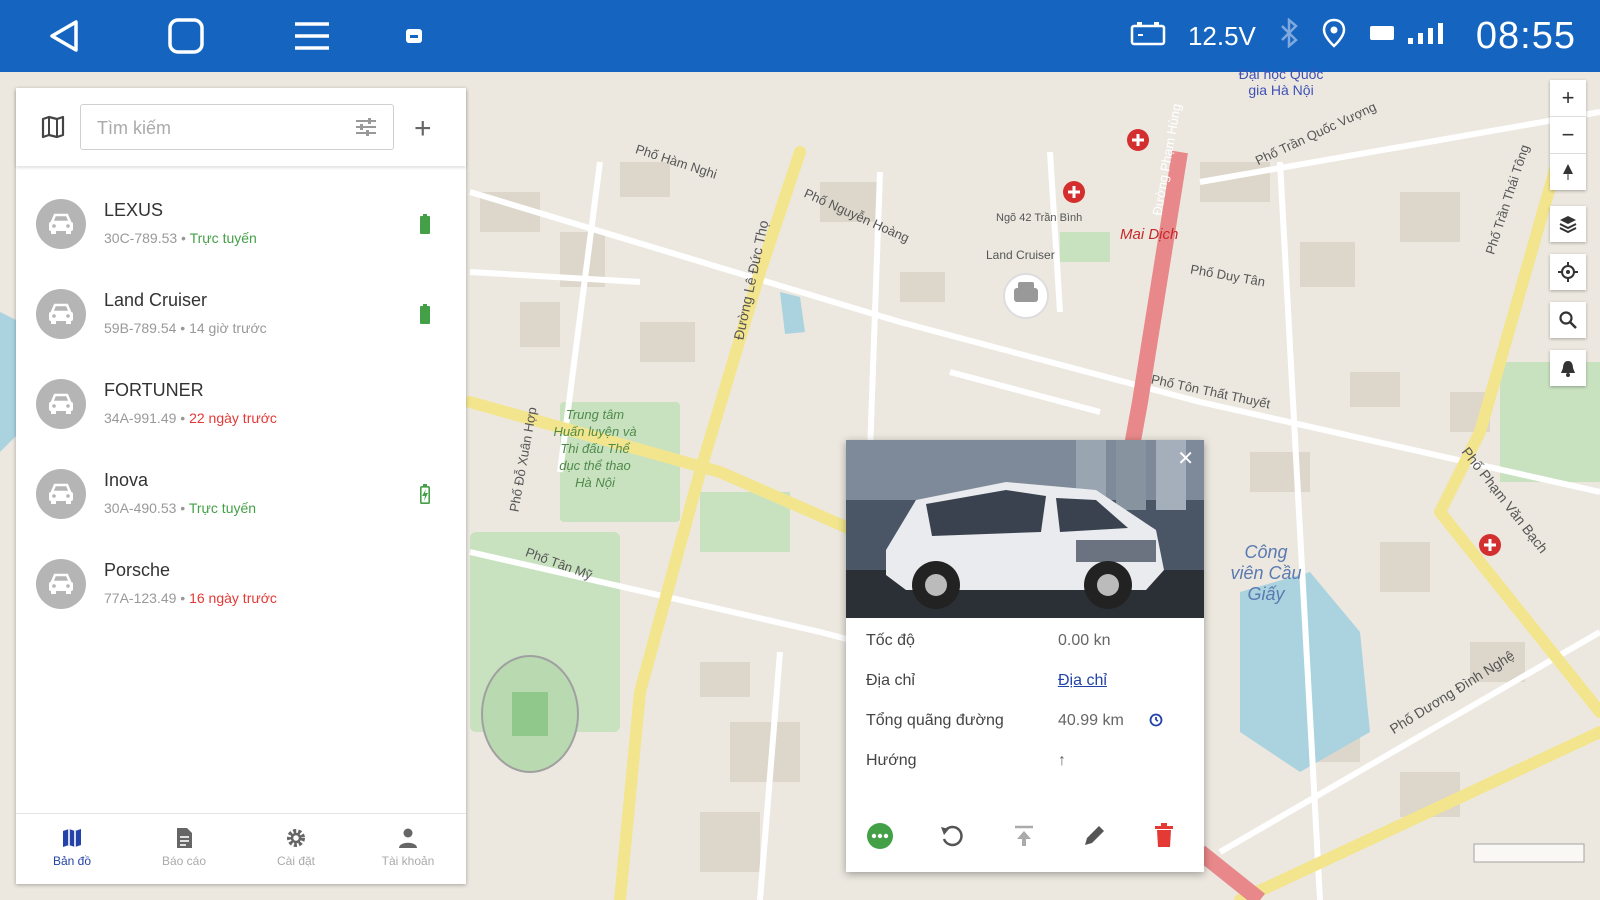  What do you see at coordinates (64, 36) in the screenshot?
I see `back-icon` at bounding box center [64, 36].